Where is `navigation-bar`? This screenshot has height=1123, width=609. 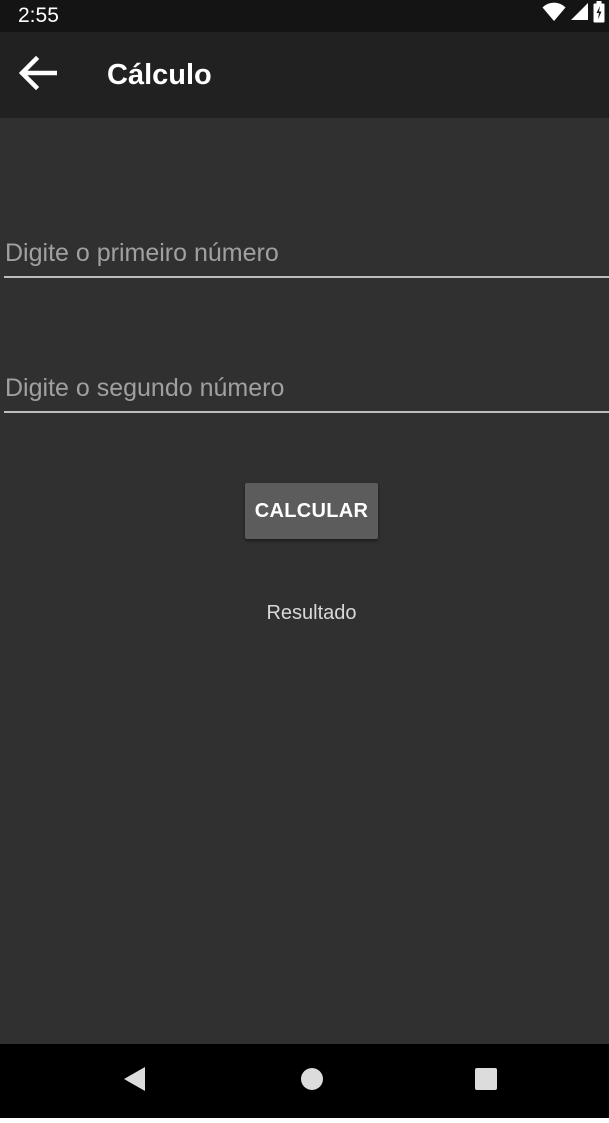
navigation-bar is located at coordinates (304, 1081).